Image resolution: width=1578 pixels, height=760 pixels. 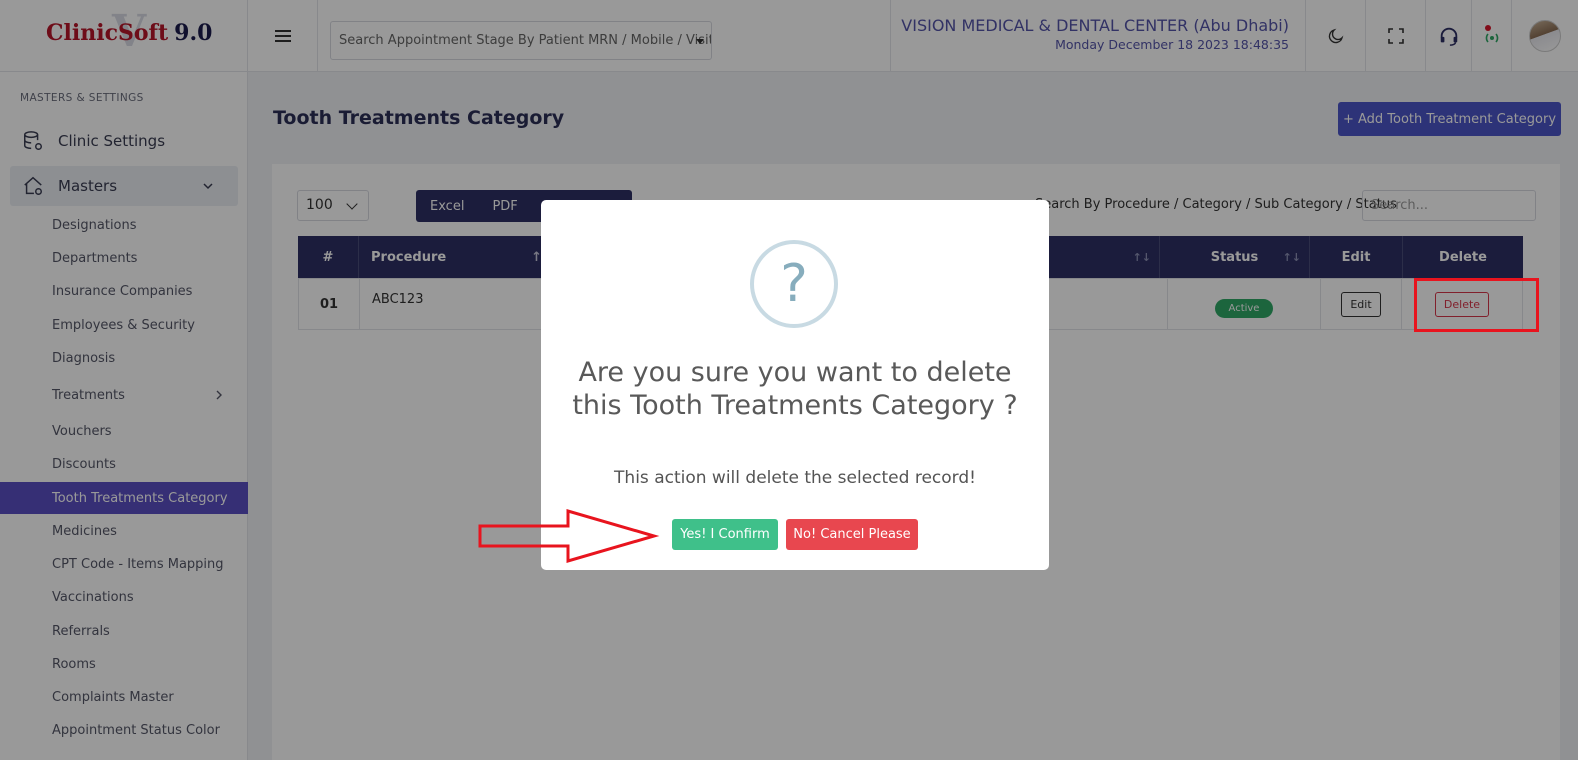 What do you see at coordinates (794, 284) in the screenshot?
I see `question-icon: ?` at bounding box center [794, 284].